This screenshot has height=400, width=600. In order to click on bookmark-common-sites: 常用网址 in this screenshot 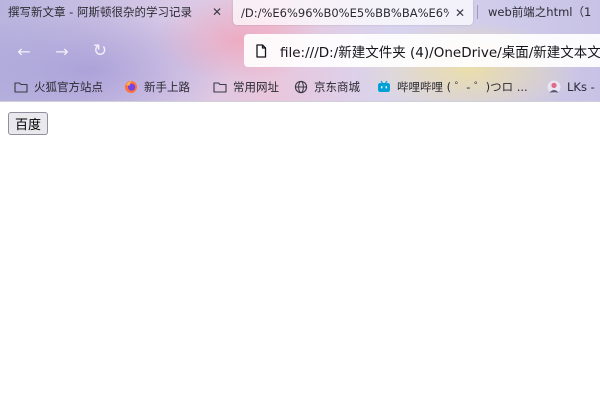, I will do `click(246, 87)`.